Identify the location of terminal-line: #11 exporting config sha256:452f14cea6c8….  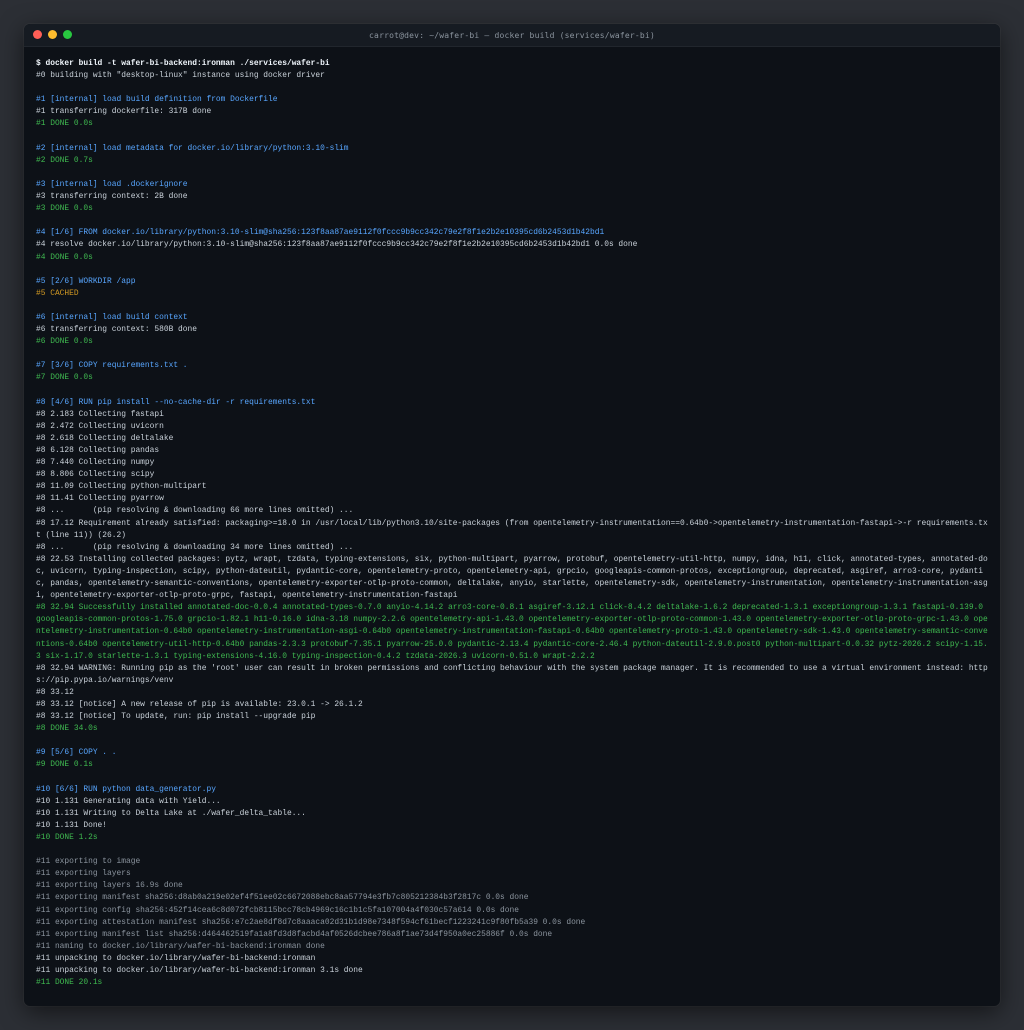
(277, 910).